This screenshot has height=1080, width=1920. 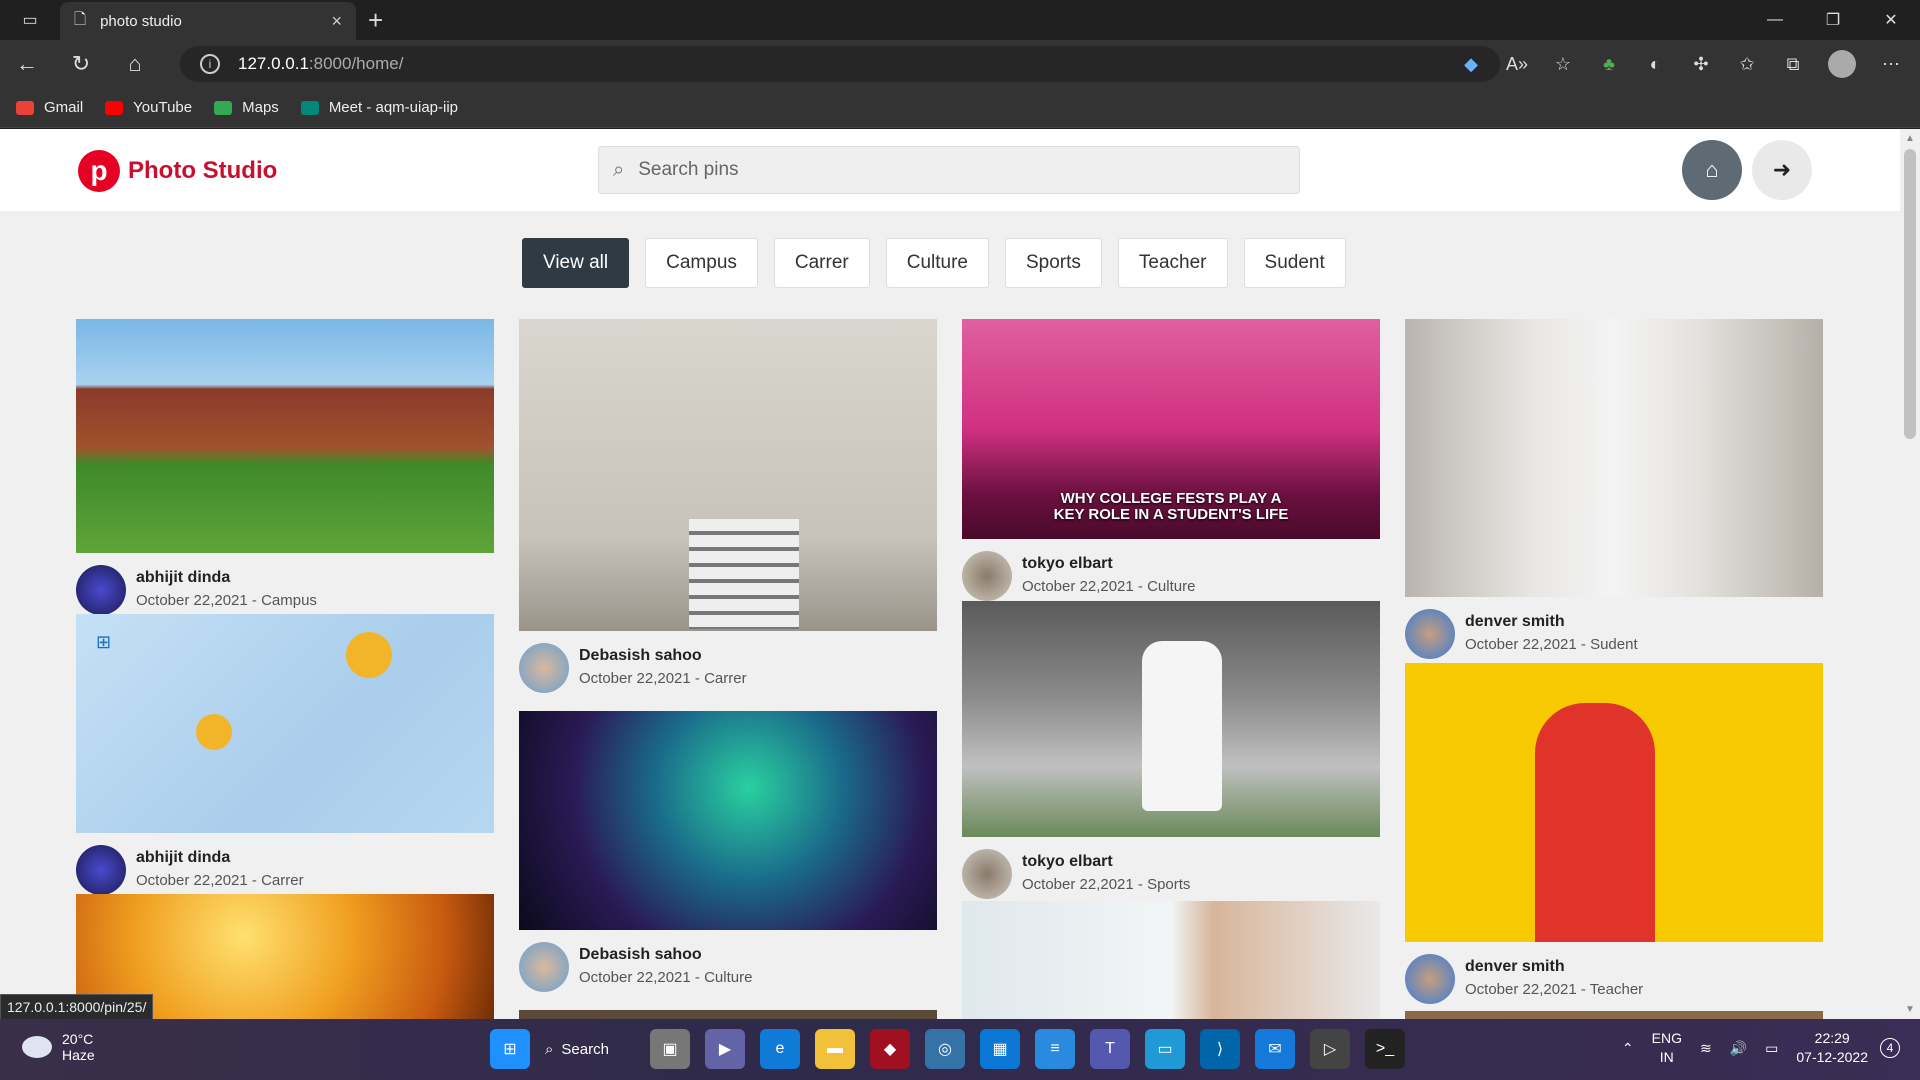 What do you see at coordinates (1910, 138) in the screenshot?
I see `scroll-up-icon: ▲` at bounding box center [1910, 138].